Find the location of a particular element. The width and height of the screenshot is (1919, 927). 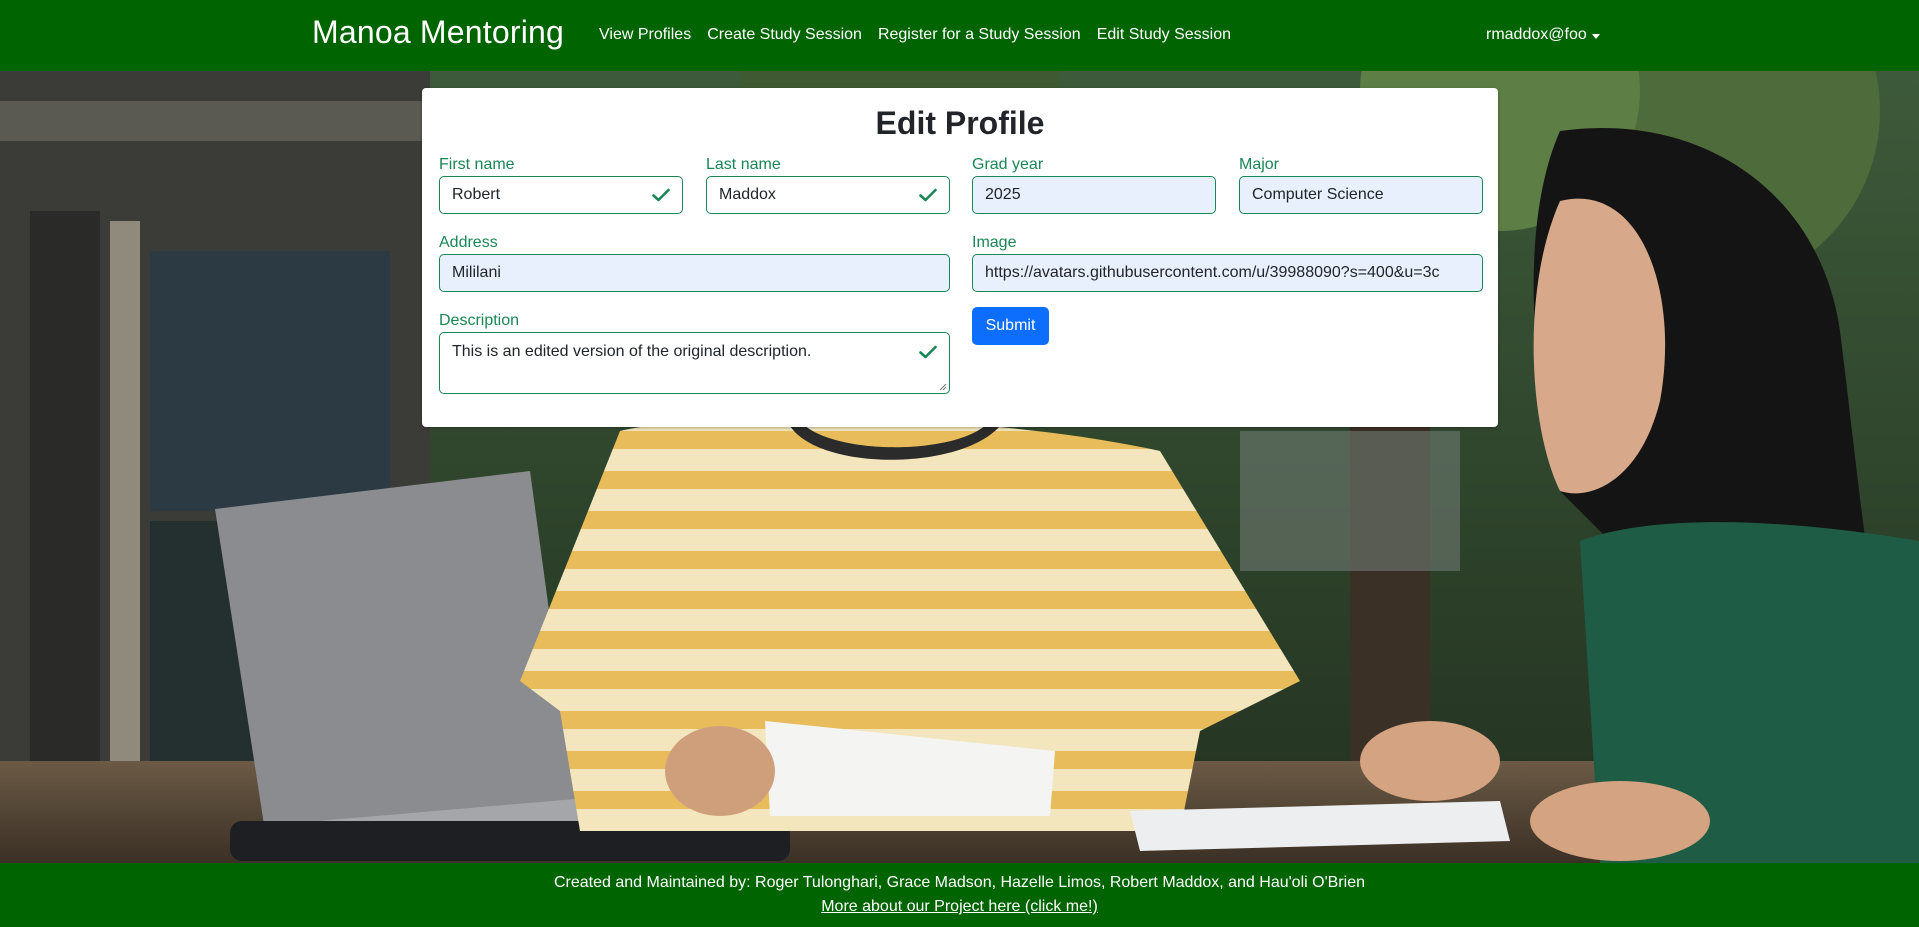

first-name-value: Robert is located at coordinates (476, 194).